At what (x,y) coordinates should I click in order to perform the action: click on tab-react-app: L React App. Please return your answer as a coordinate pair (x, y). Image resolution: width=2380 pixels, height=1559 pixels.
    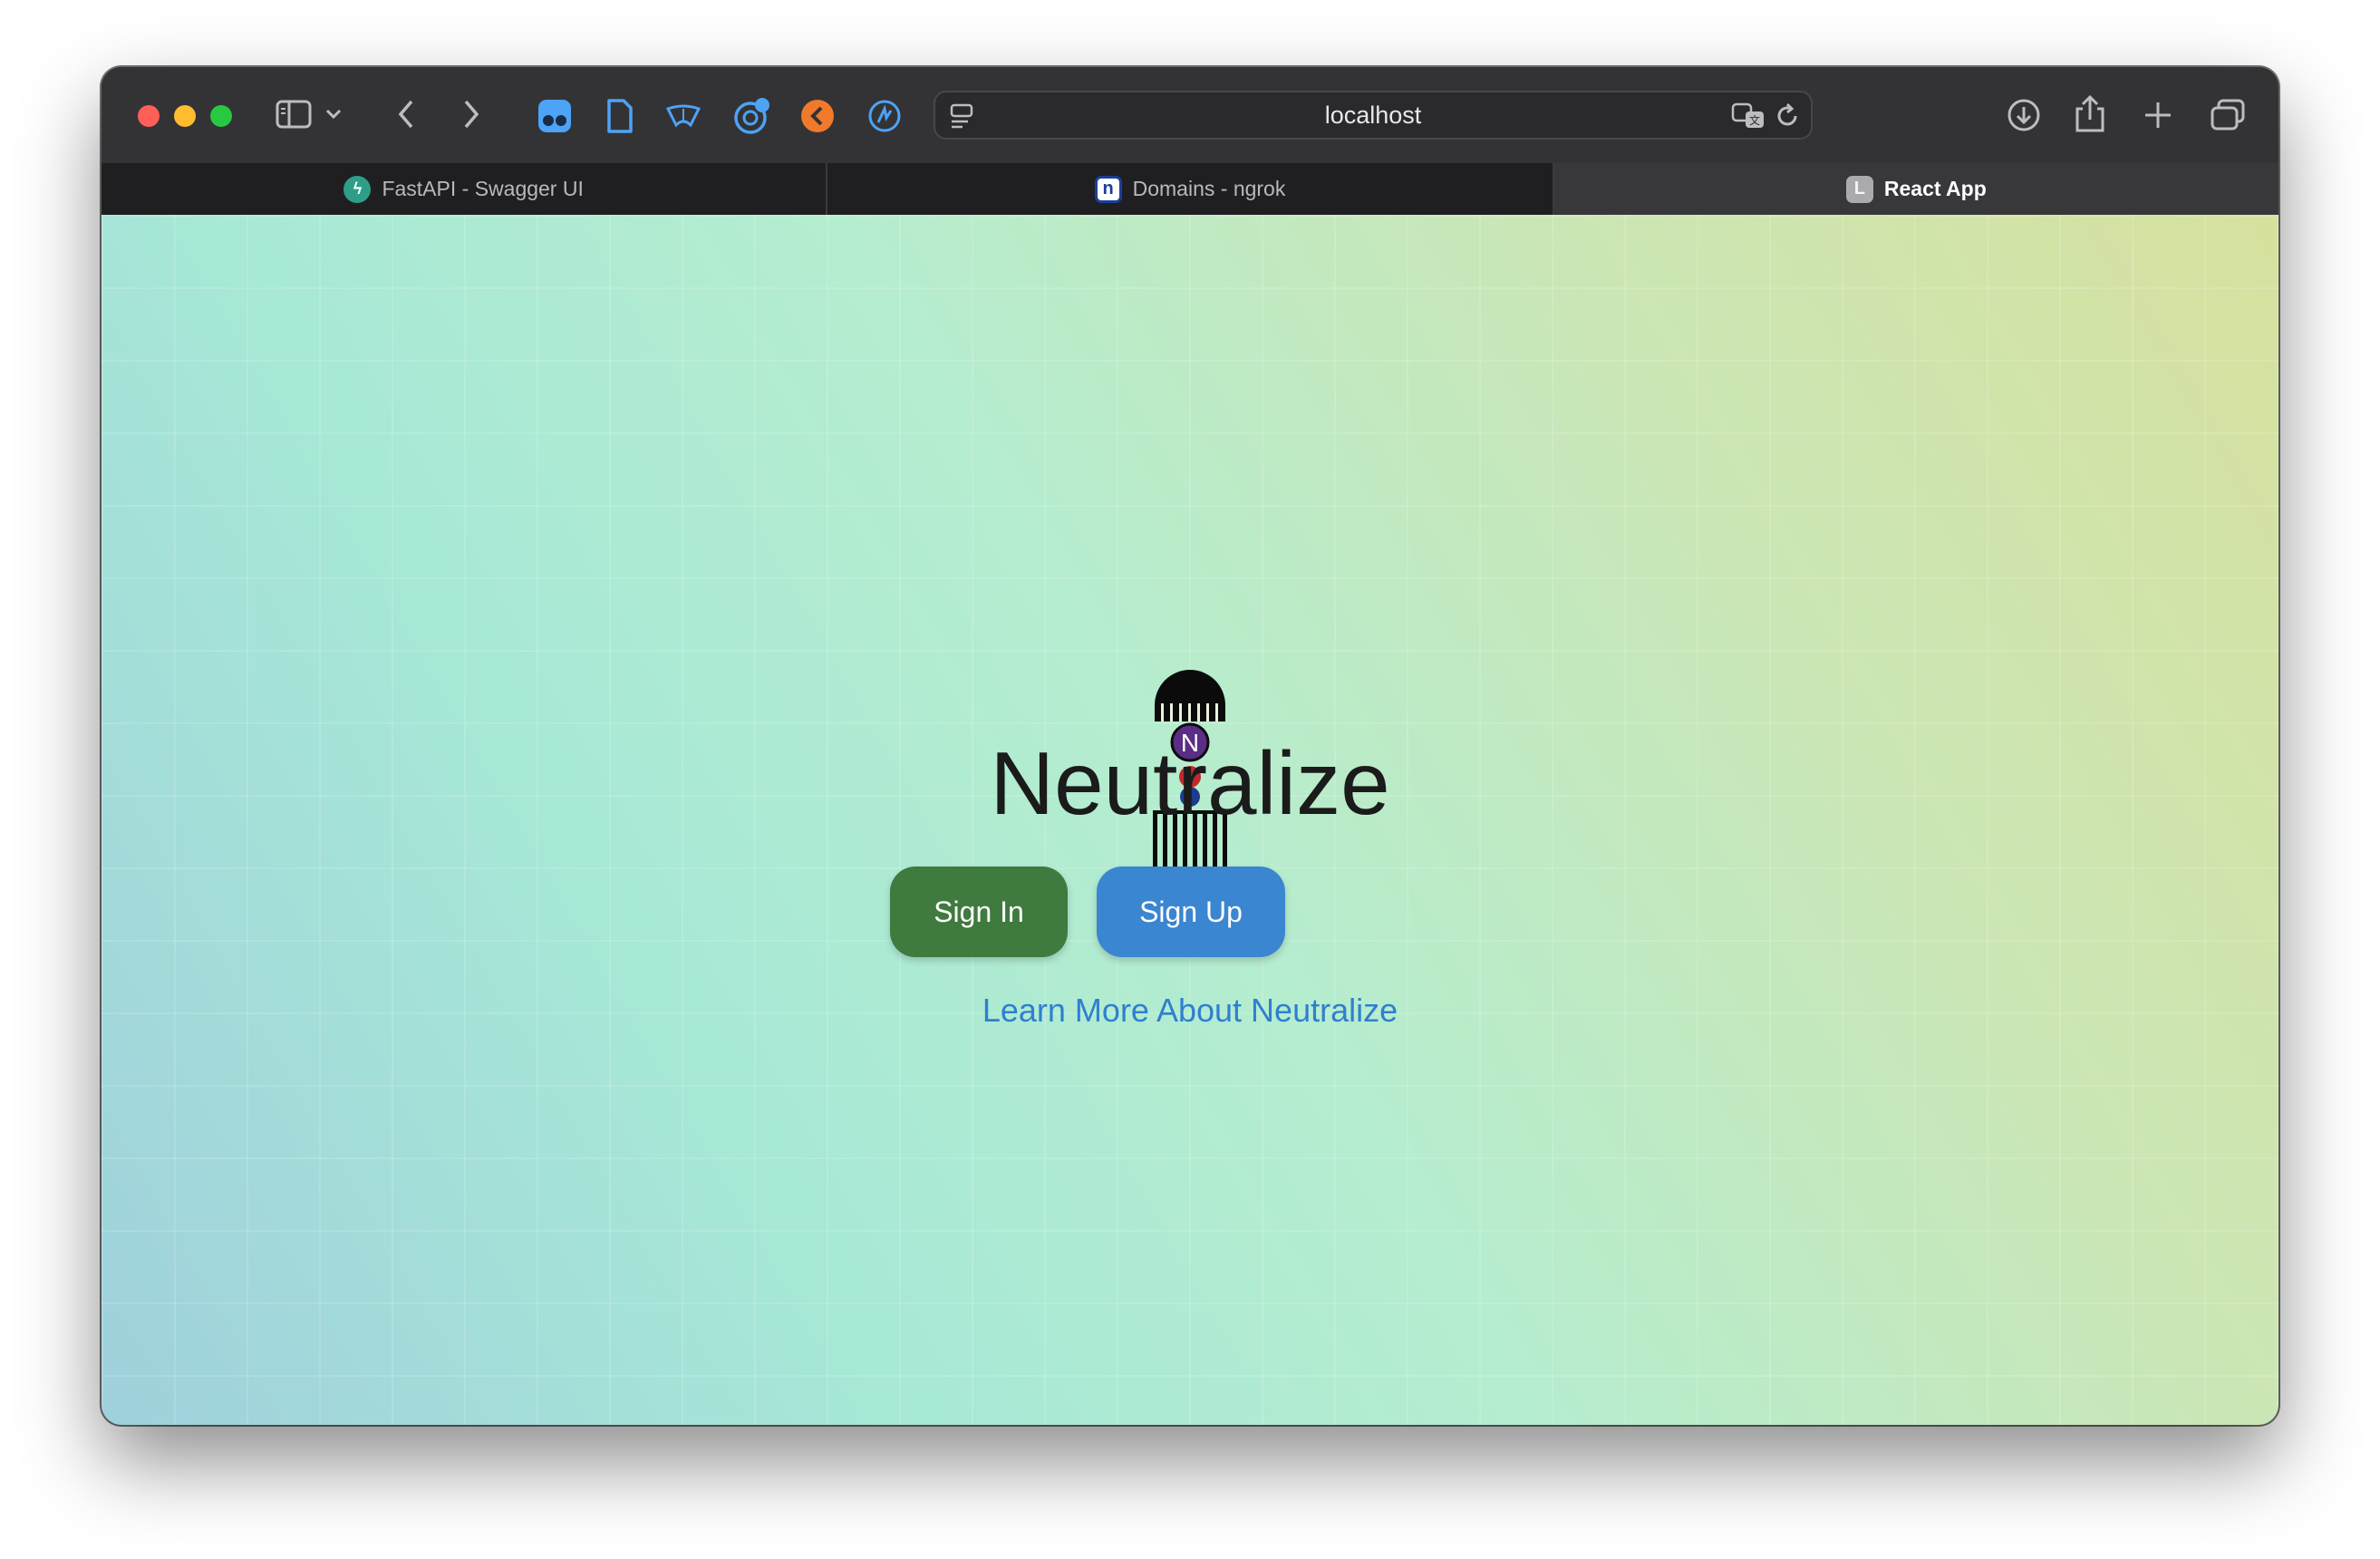
    Looking at the image, I should click on (1915, 189).